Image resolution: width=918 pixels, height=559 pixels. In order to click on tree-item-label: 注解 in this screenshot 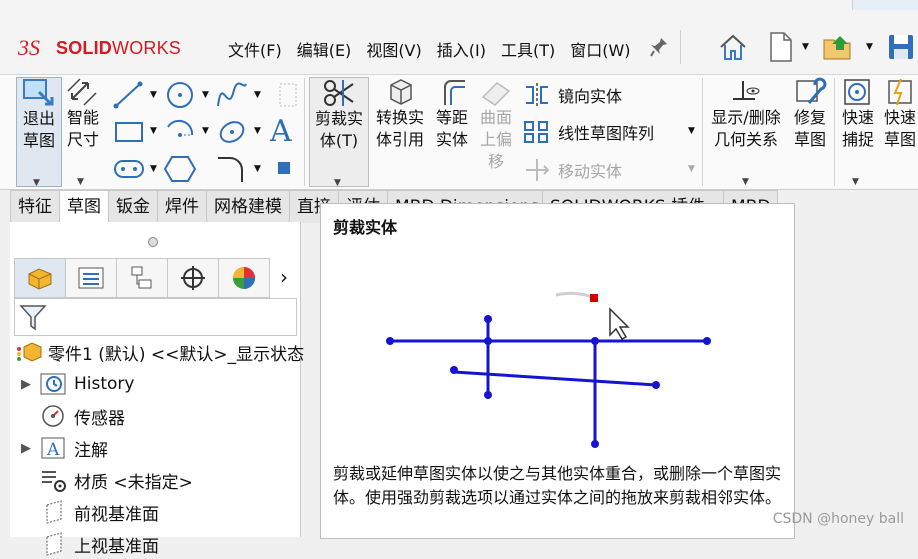, I will do `click(91, 450)`.